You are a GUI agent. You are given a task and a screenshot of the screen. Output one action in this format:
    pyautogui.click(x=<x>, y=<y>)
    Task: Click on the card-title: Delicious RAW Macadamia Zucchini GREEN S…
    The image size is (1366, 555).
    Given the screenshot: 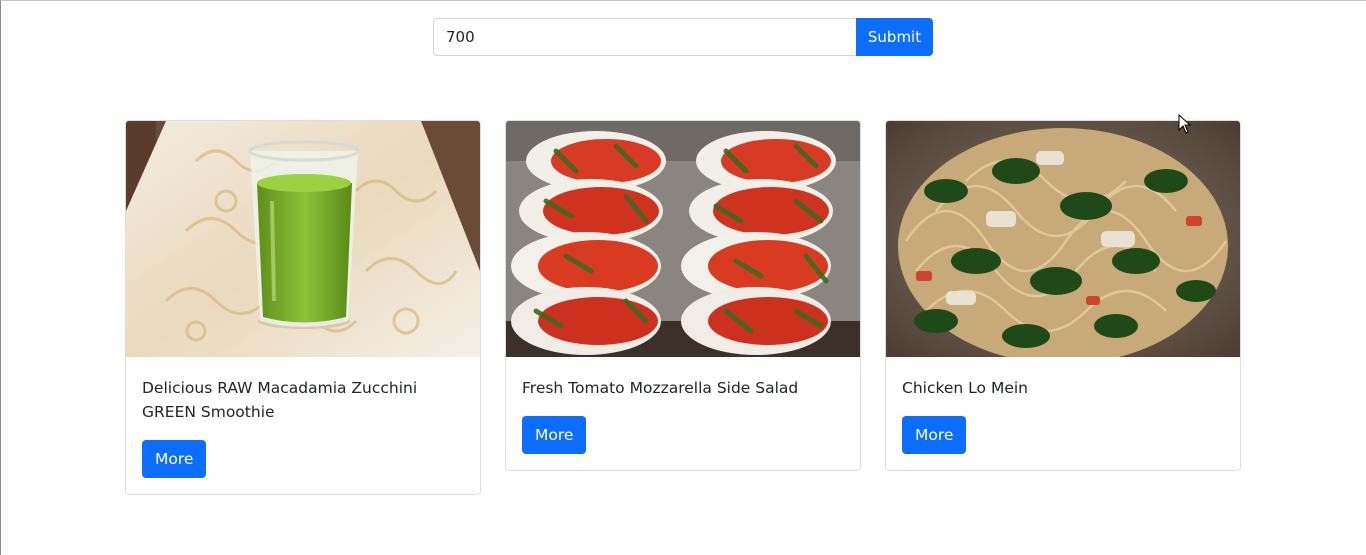 What is the action you would take?
    pyautogui.click(x=280, y=400)
    